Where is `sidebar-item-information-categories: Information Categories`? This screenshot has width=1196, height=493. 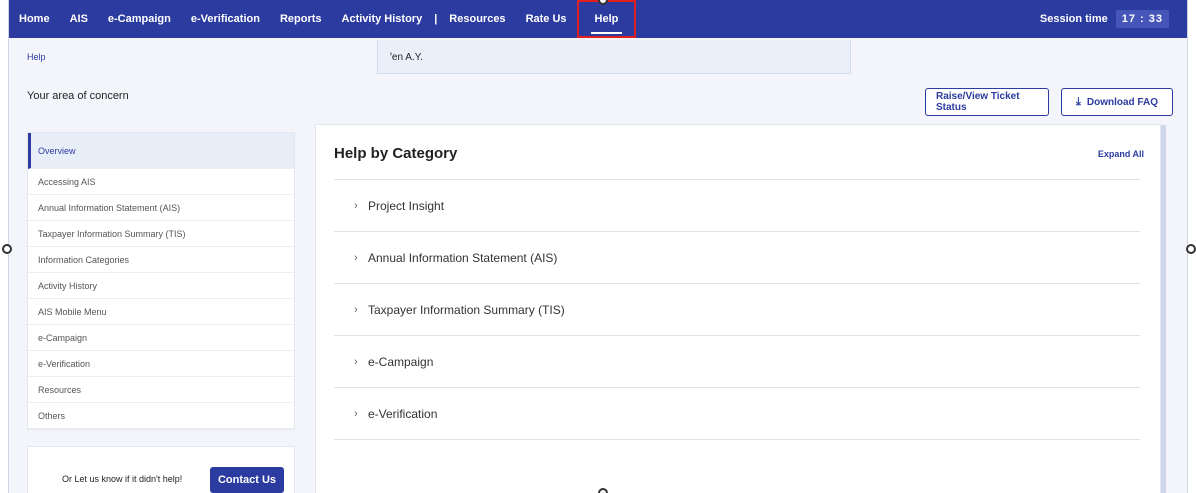 sidebar-item-information-categories: Information Categories is located at coordinates (161, 260).